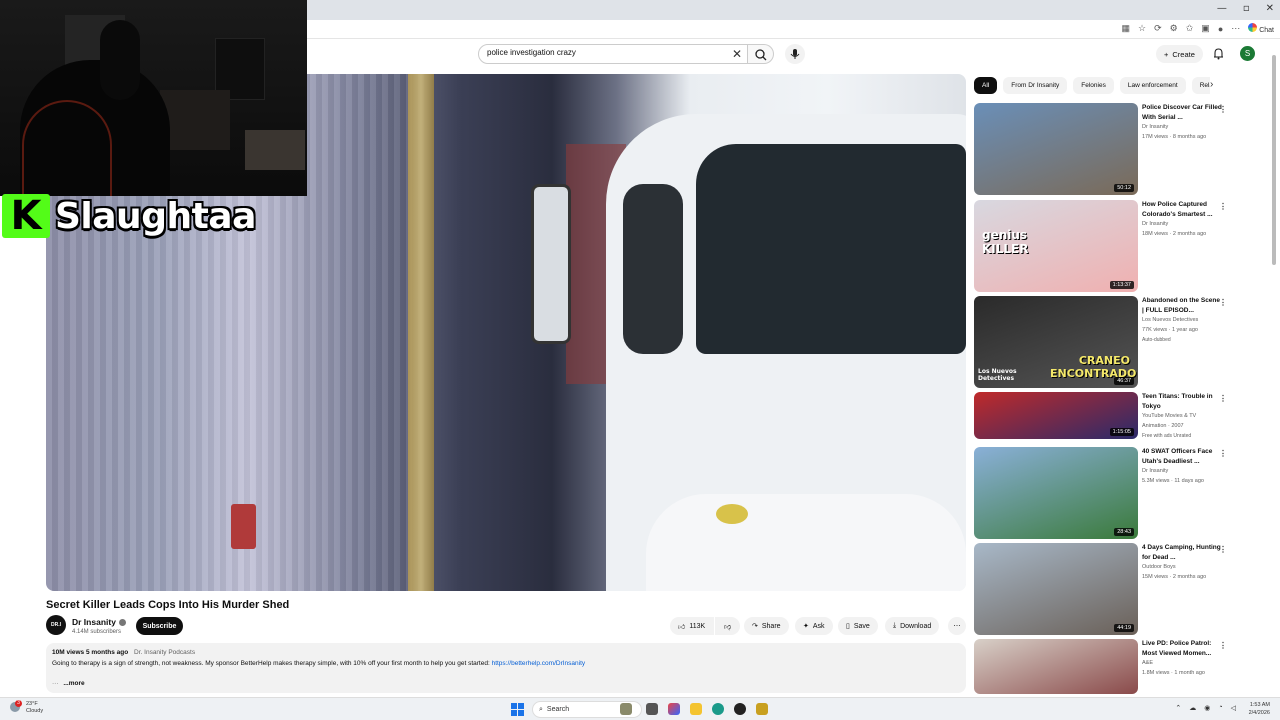  I want to click on extension-icon: ⚙, so click(1174, 28).